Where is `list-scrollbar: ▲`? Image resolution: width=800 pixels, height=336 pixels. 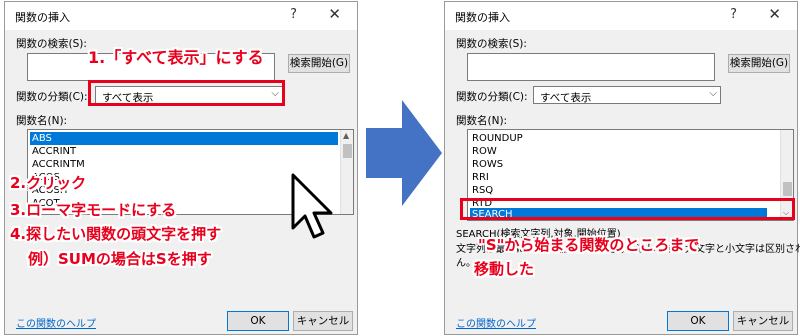 list-scrollbar: ▲ is located at coordinates (346, 172).